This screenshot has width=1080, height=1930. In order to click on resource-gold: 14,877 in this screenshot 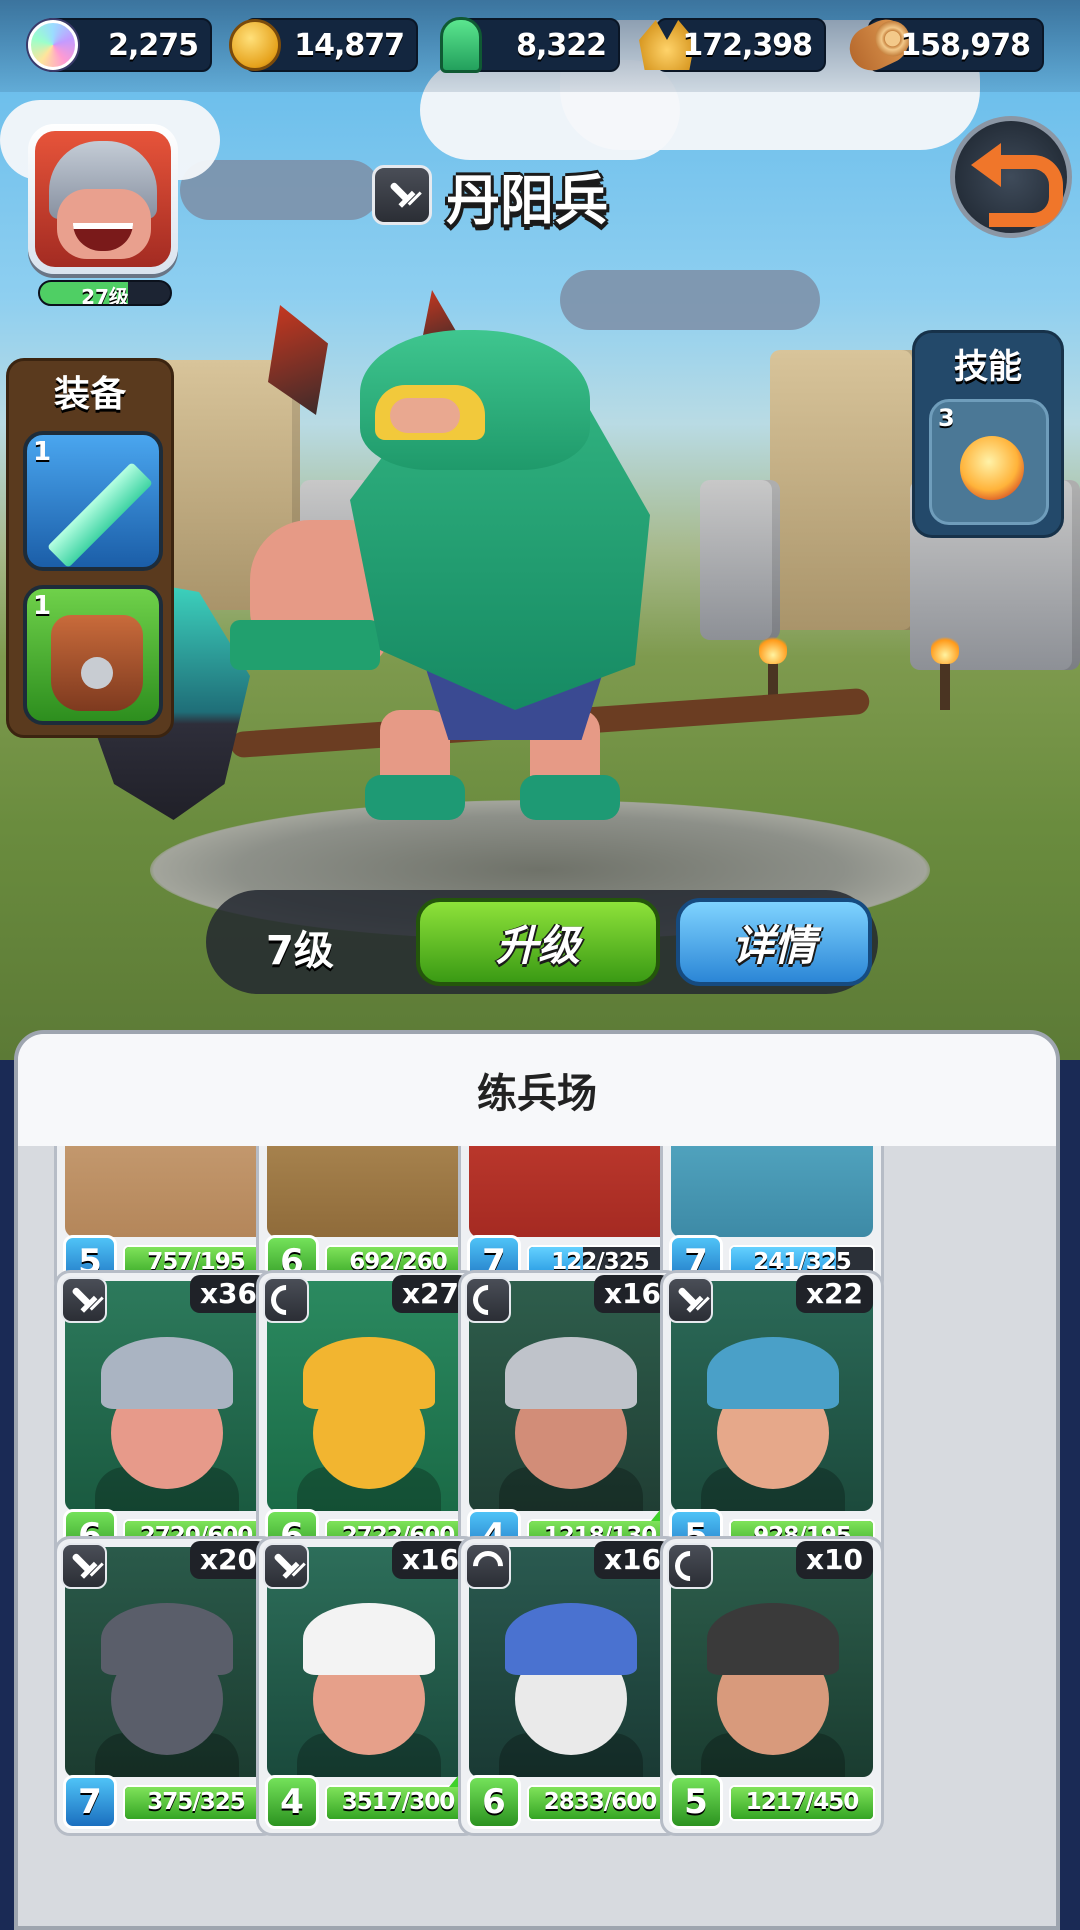, I will do `click(323, 45)`.